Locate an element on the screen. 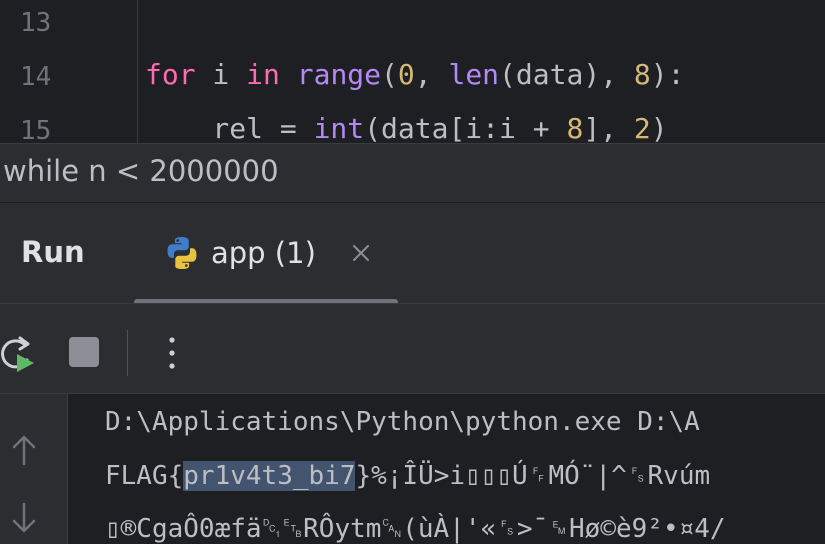 This screenshot has width=825, height=544. code-token: rel = is located at coordinates (229, 127).